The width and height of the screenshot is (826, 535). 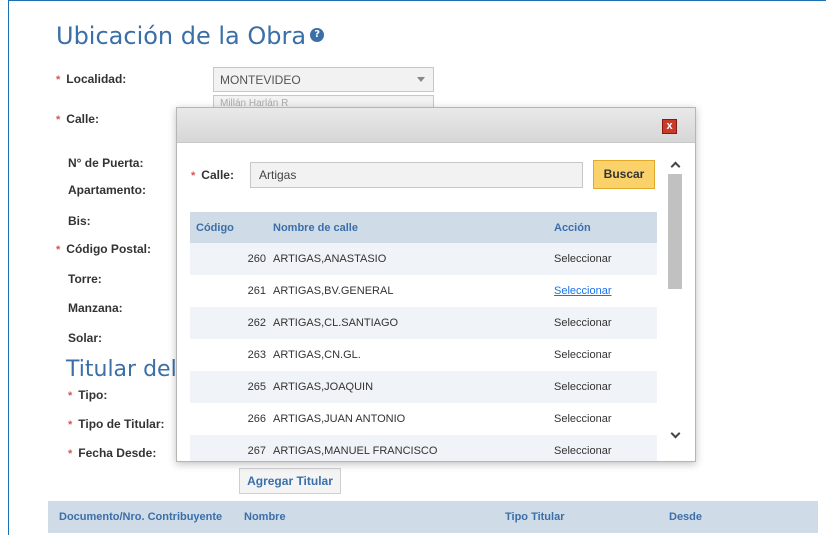 What do you see at coordinates (423, 323) in the screenshot?
I see `table-row: 262 ARTIGAS,CL.SANTIAGO Seleccionar` at bounding box center [423, 323].